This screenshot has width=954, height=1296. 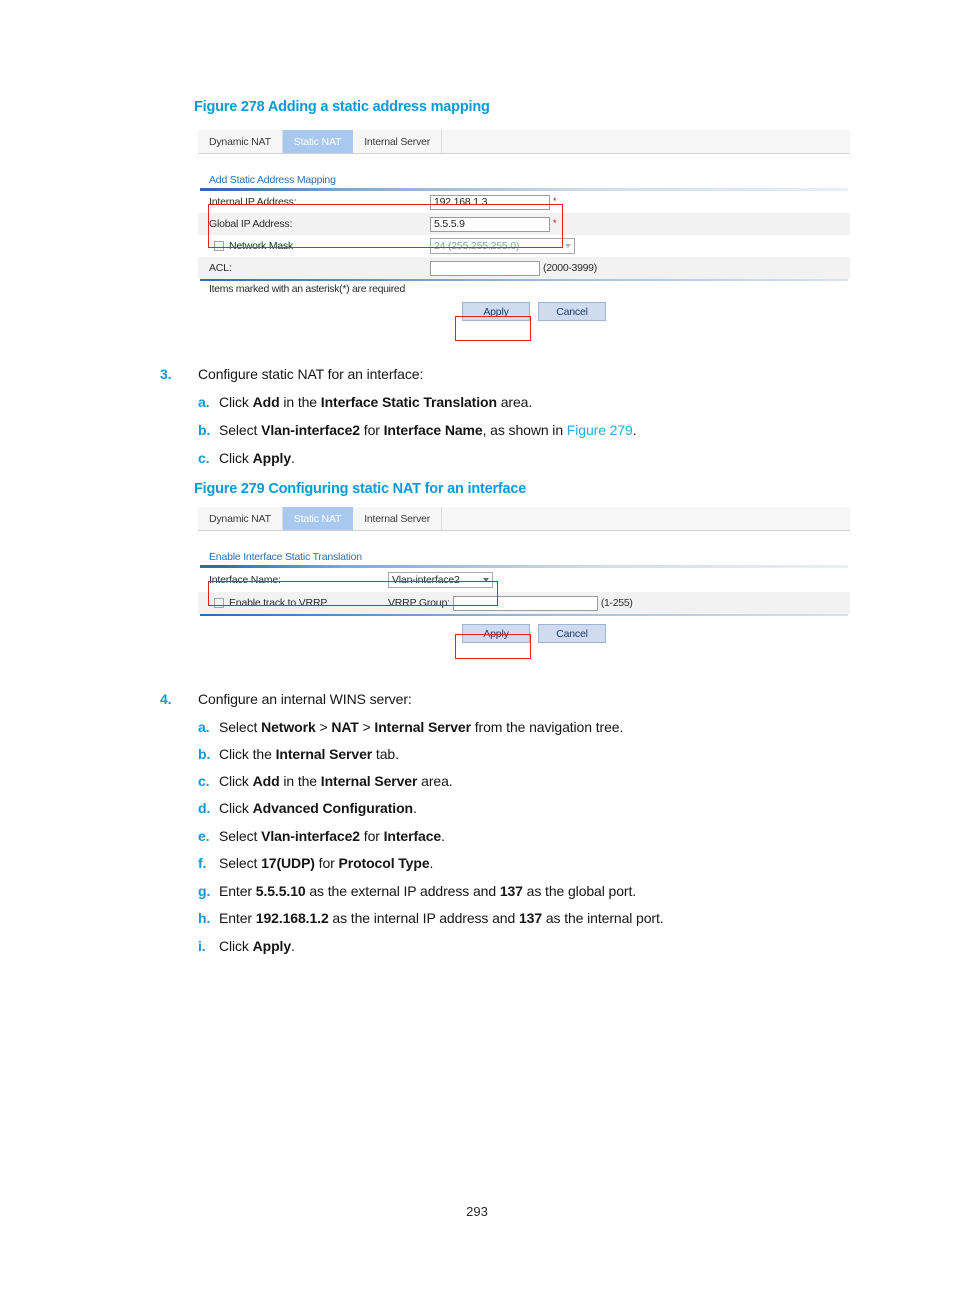 I want to click on row-acl: ACL: (2000-3999), so click(x=524, y=268).